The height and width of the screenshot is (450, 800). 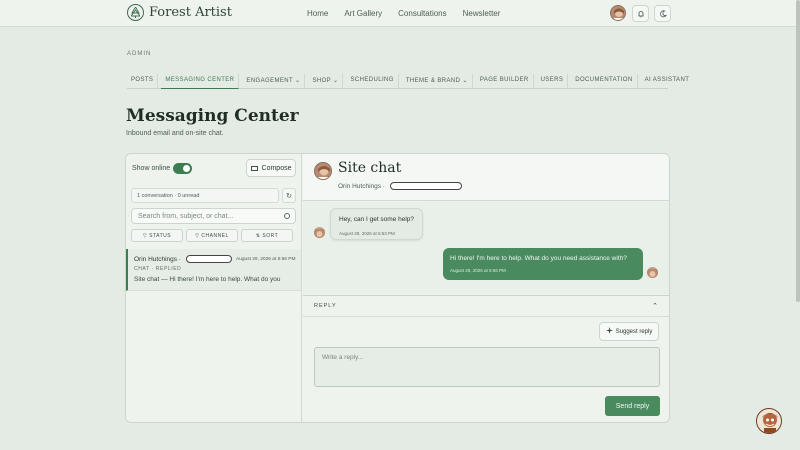 I want to click on refresh-button: ↻, so click(x=289, y=195).